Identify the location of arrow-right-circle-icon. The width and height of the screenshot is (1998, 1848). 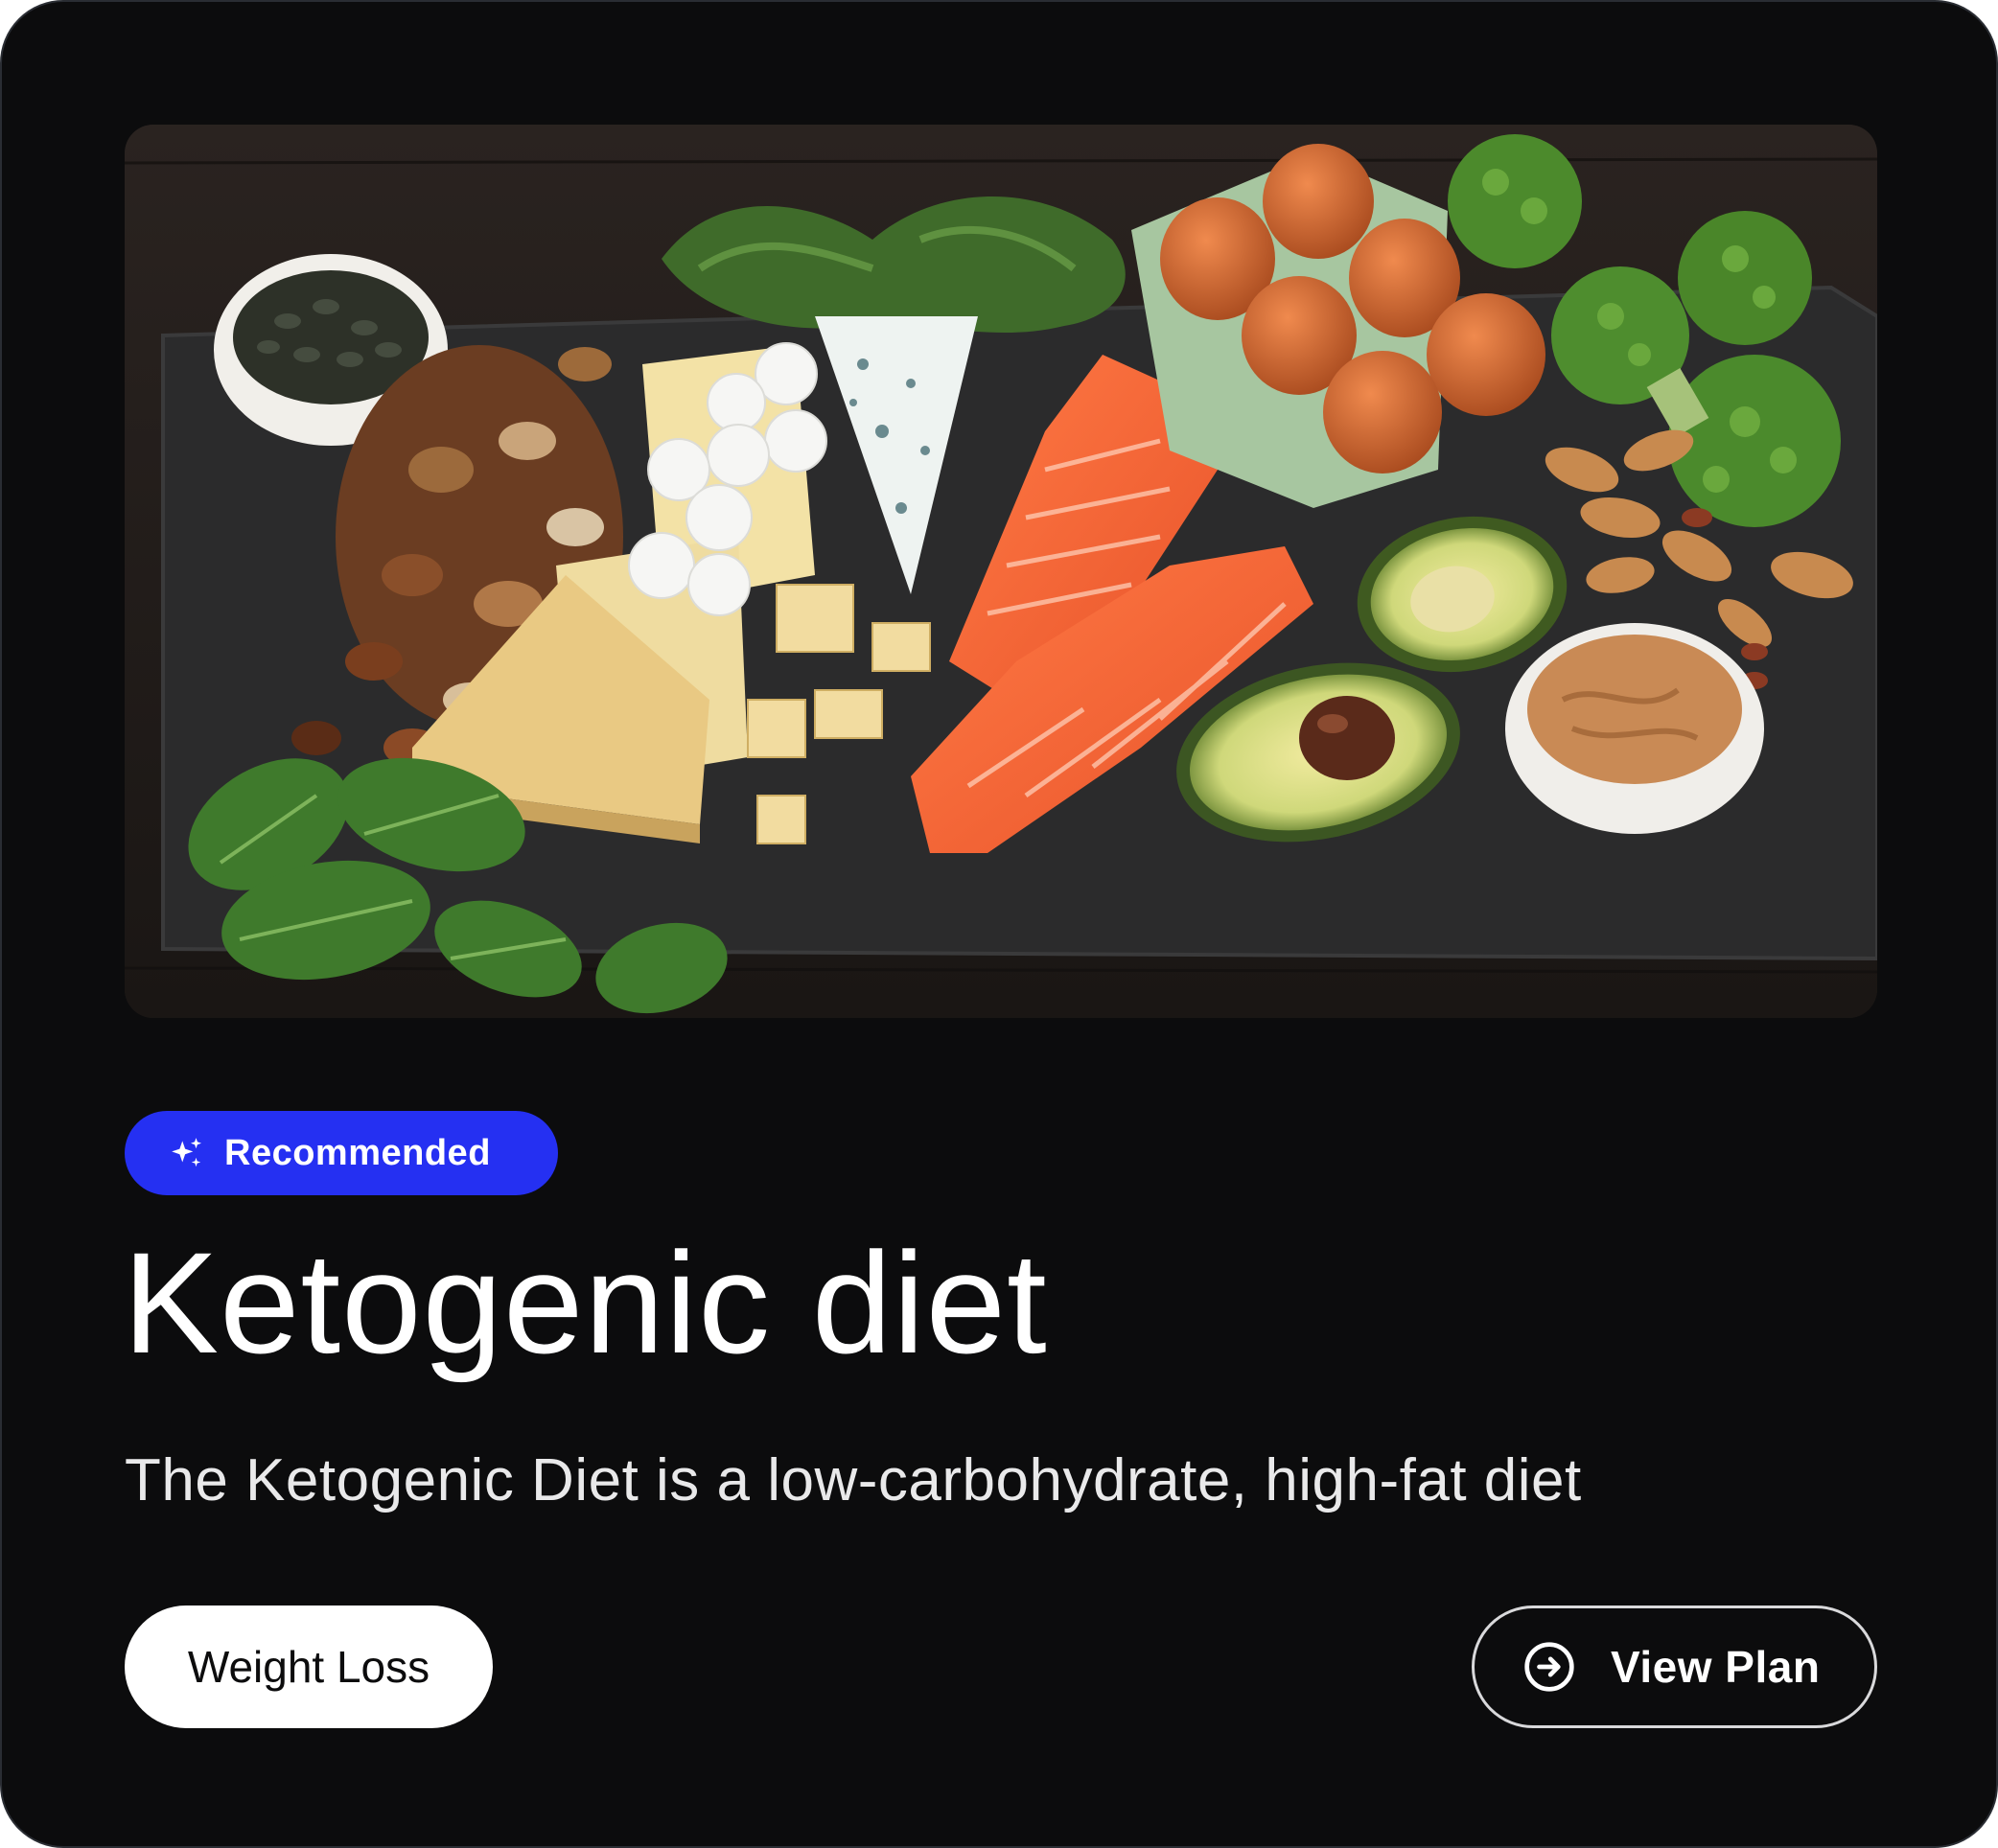
(1549, 1667).